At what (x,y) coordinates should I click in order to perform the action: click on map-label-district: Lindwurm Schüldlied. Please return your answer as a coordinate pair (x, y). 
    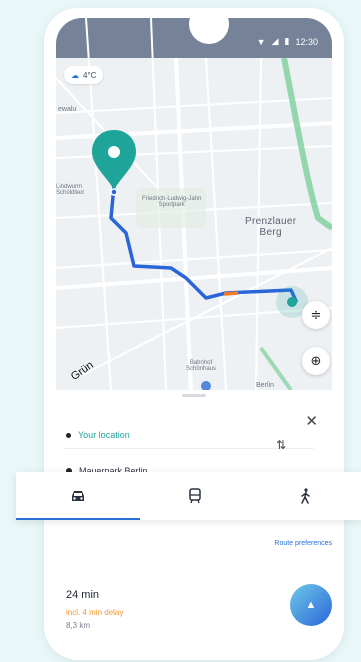
    Looking at the image, I should click on (70, 190).